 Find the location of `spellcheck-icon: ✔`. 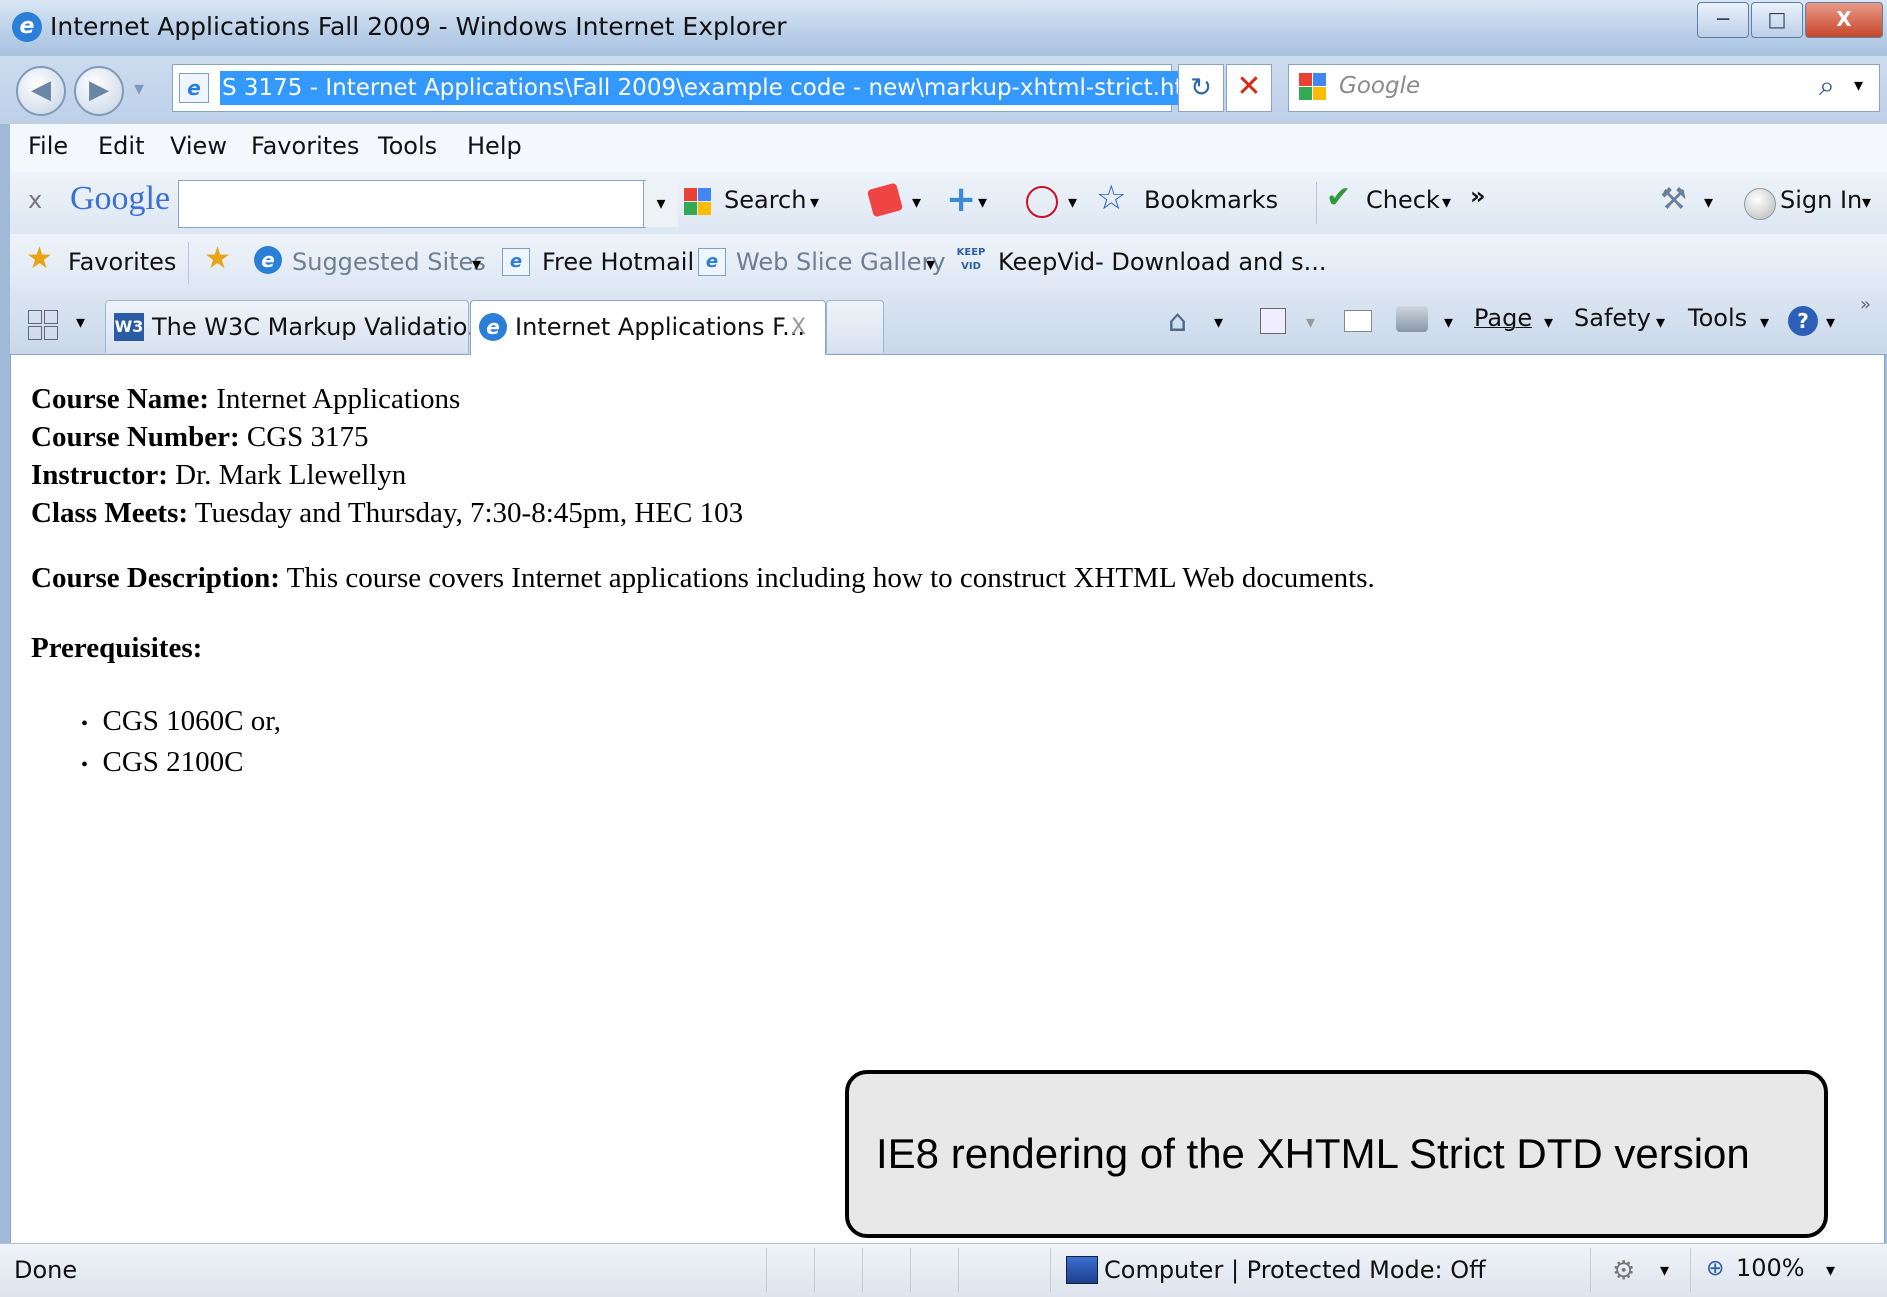

spellcheck-icon: ✔ is located at coordinates (1339, 197).